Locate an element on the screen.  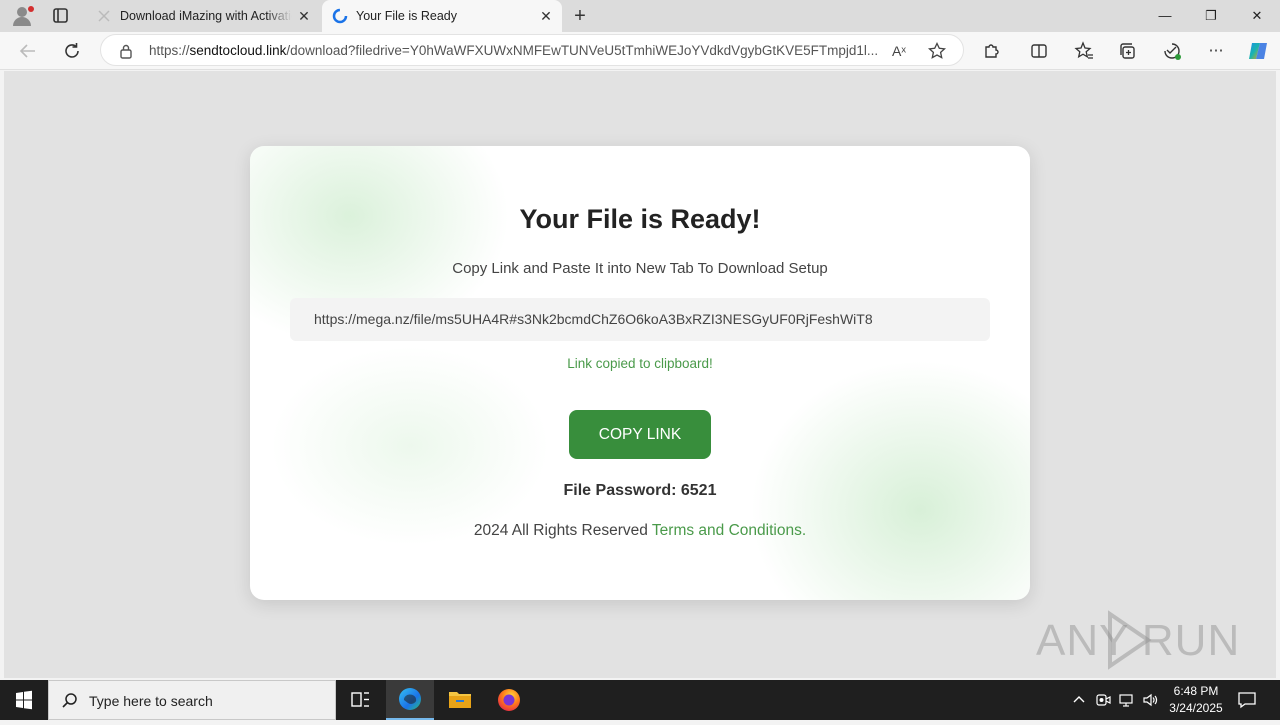
search-icon is located at coordinates (70, 701).